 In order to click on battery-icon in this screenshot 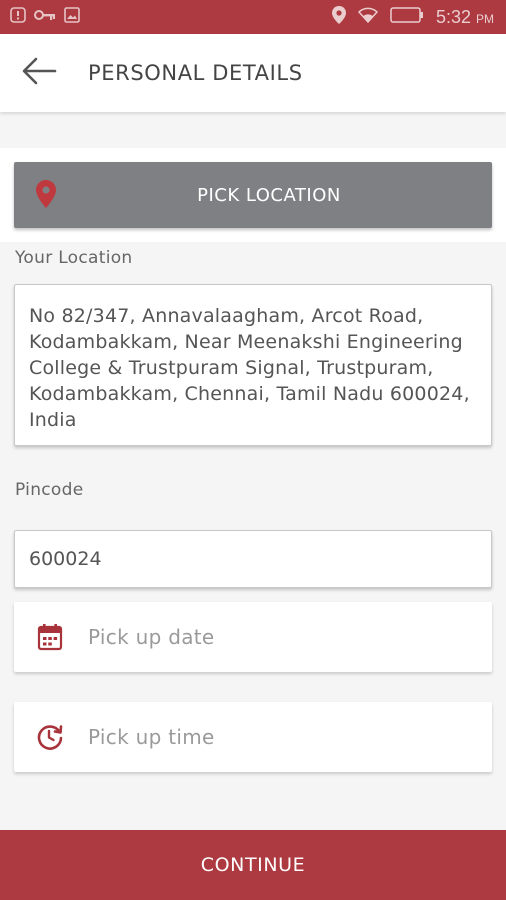, I will do `click(407, 17)`.